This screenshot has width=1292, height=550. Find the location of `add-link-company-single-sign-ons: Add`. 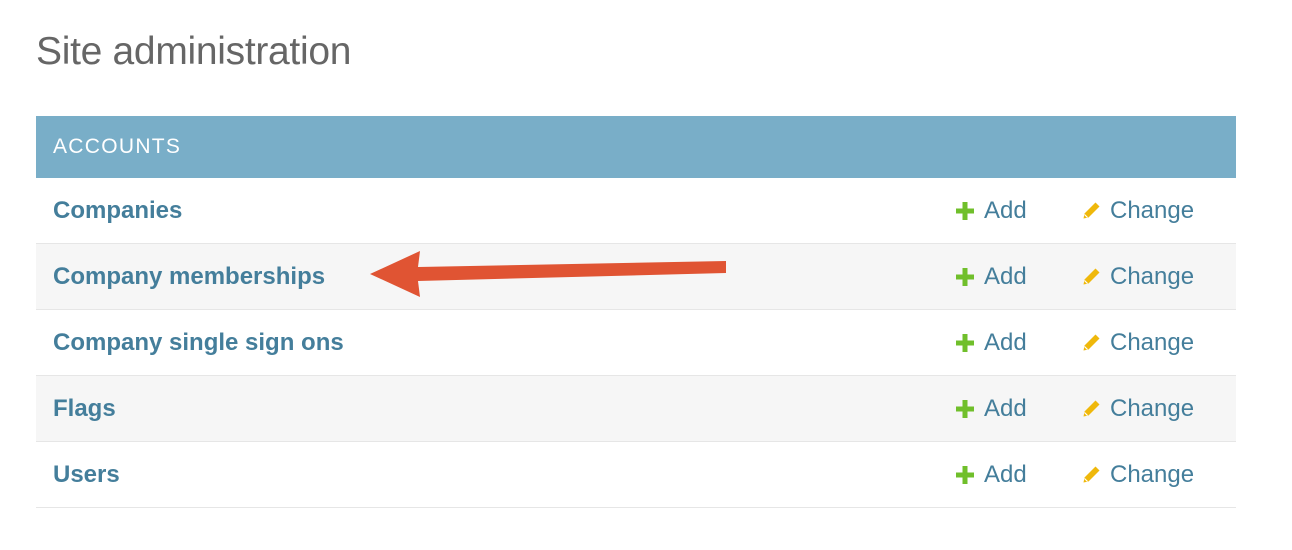

add-link-company-single-sign-ons: Add is located at coordinates (990, 343).